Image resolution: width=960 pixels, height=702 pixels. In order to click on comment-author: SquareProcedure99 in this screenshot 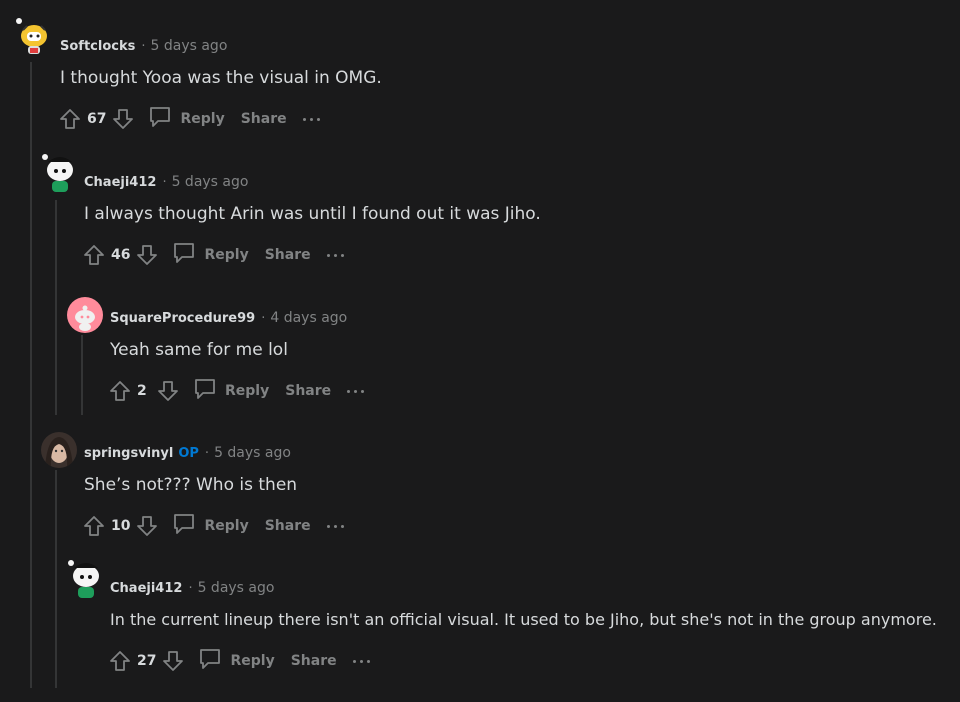, I will do `click(182, 318)`.